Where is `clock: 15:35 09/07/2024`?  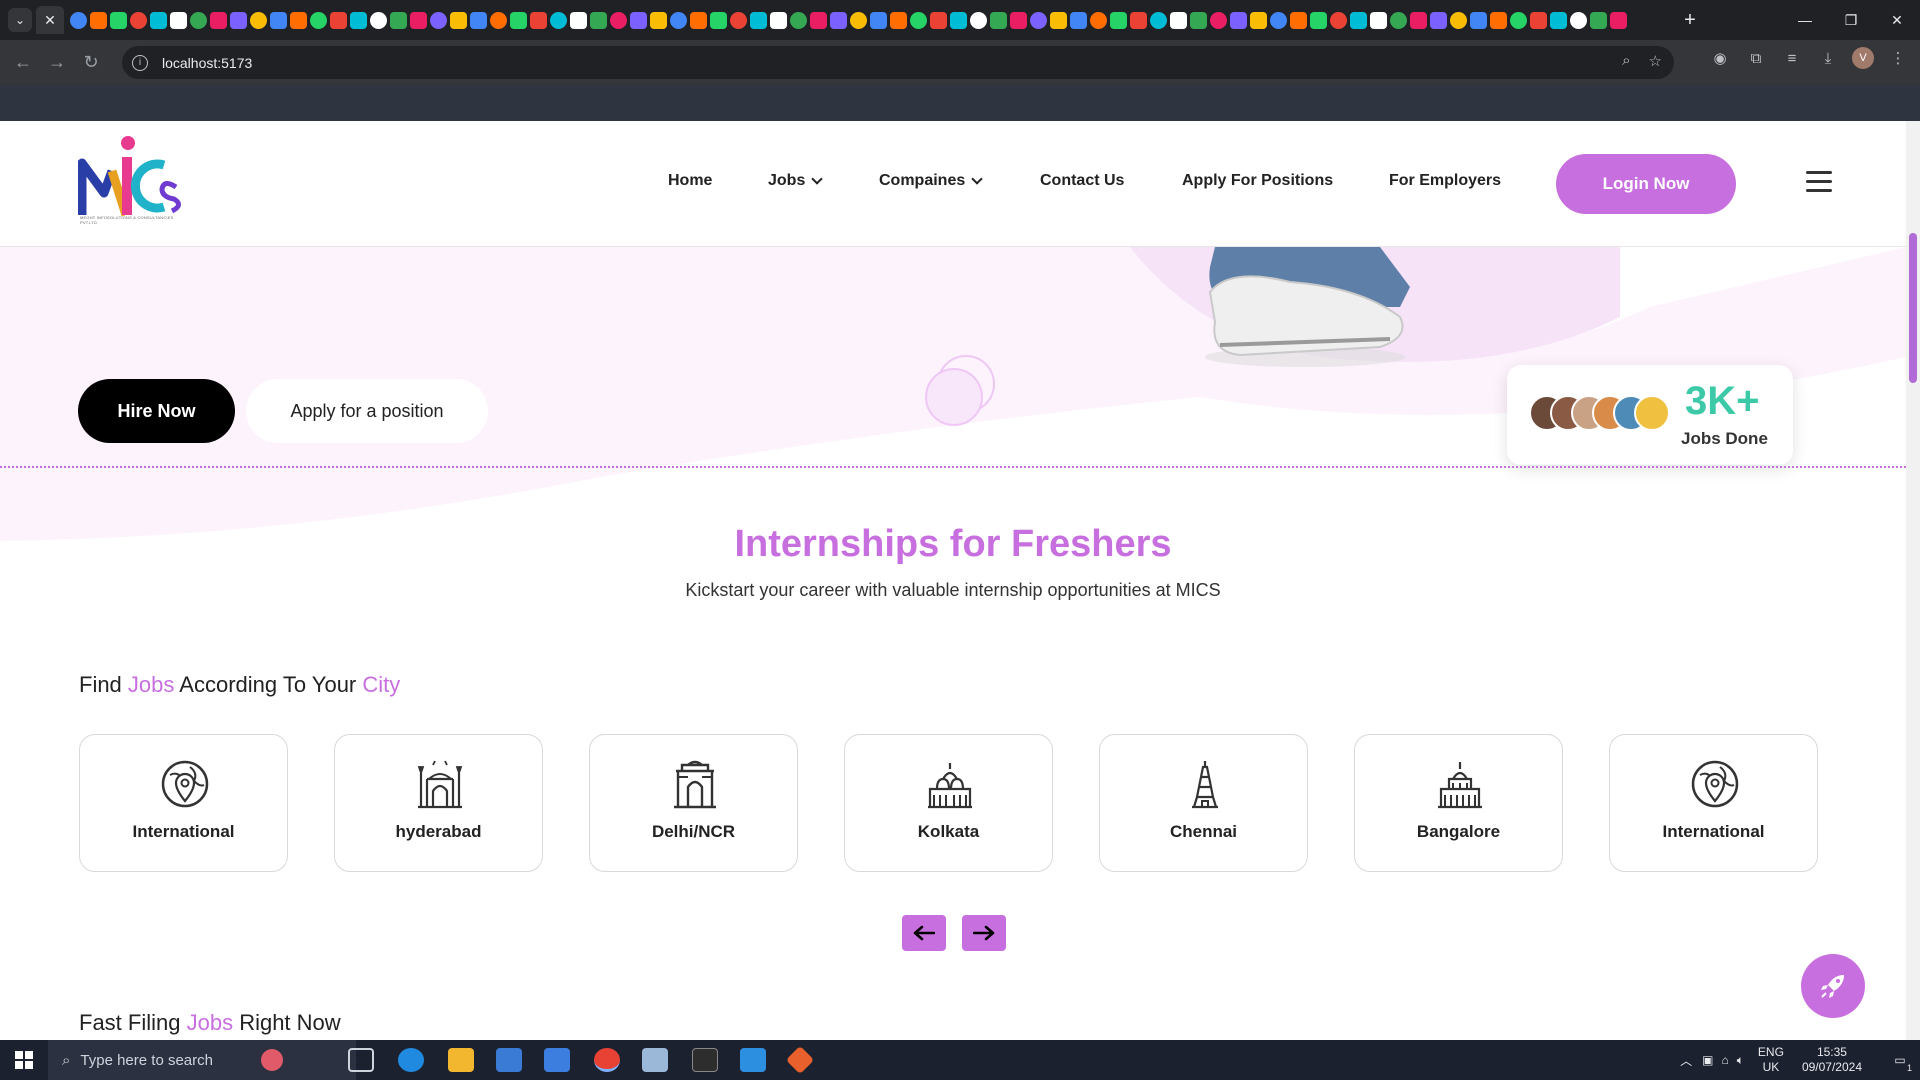 clock: 15:35 09/07/2024 is located at coordinates (1832, 1060).